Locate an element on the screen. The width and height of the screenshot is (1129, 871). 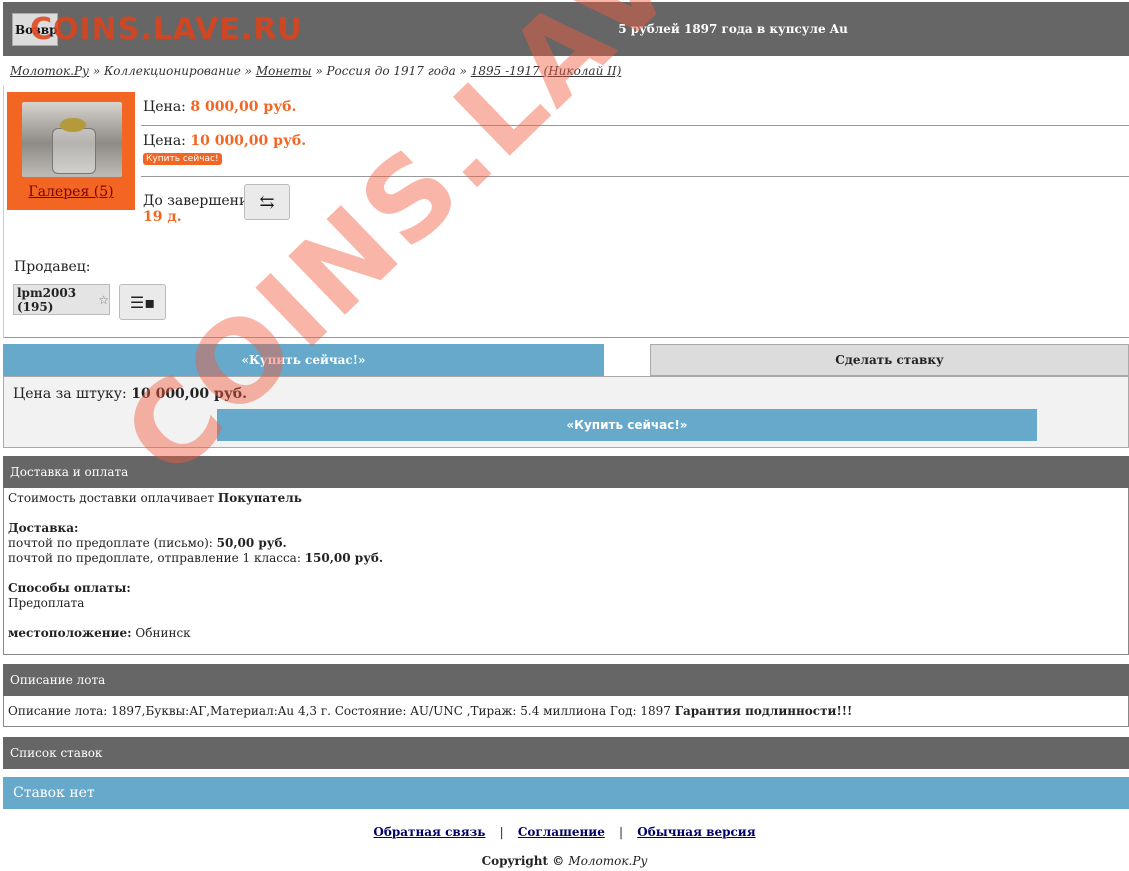
remaining-value: 19 д. is located at coordinates (162, 217).